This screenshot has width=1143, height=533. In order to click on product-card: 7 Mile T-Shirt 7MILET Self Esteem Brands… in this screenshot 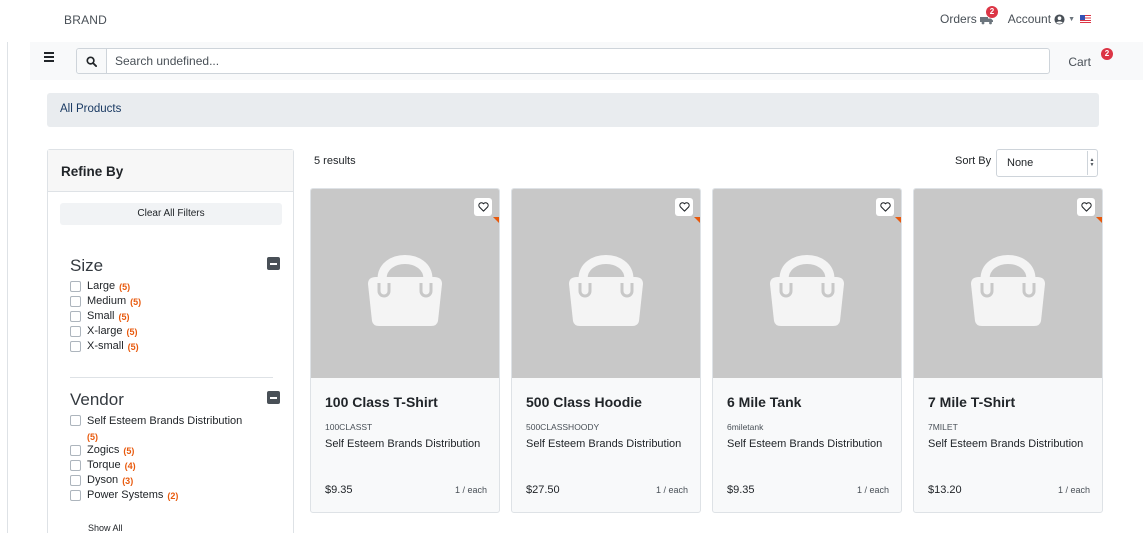, I will do `click(1008, 350)`.